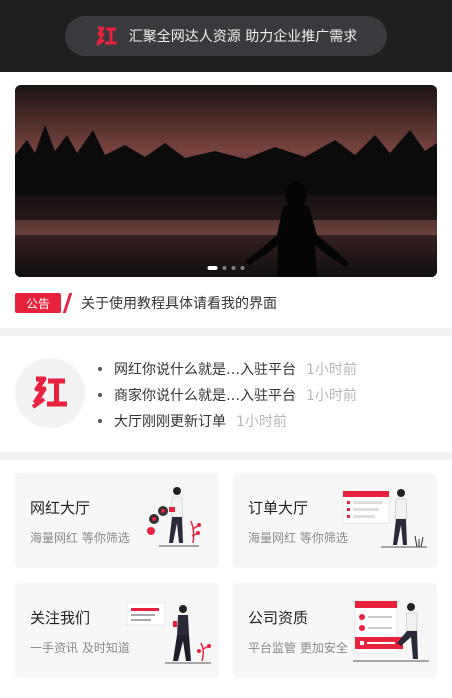  I want to click on list-item: 网红你说什么就是…入驻平台 1小时前, so click(227, 369).